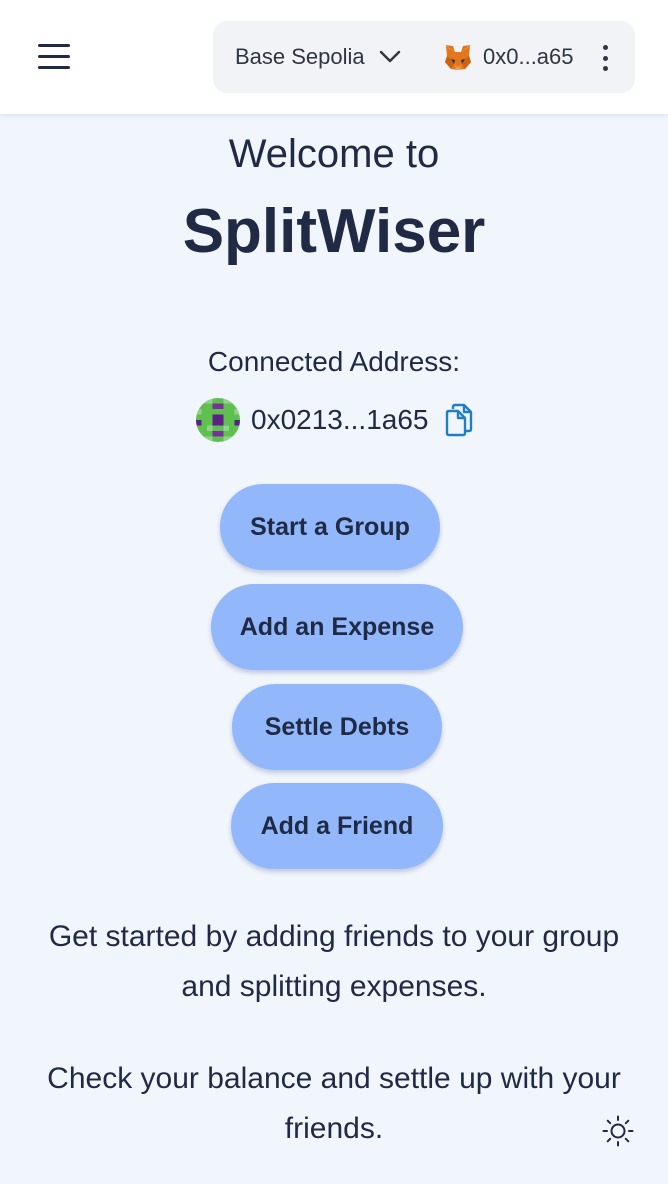 Image resolution: width=668 pixels, height=1184 pixels. Describe the element at coordinates (618, 1131) in the screenshot. I see `sun-icon` at that location.